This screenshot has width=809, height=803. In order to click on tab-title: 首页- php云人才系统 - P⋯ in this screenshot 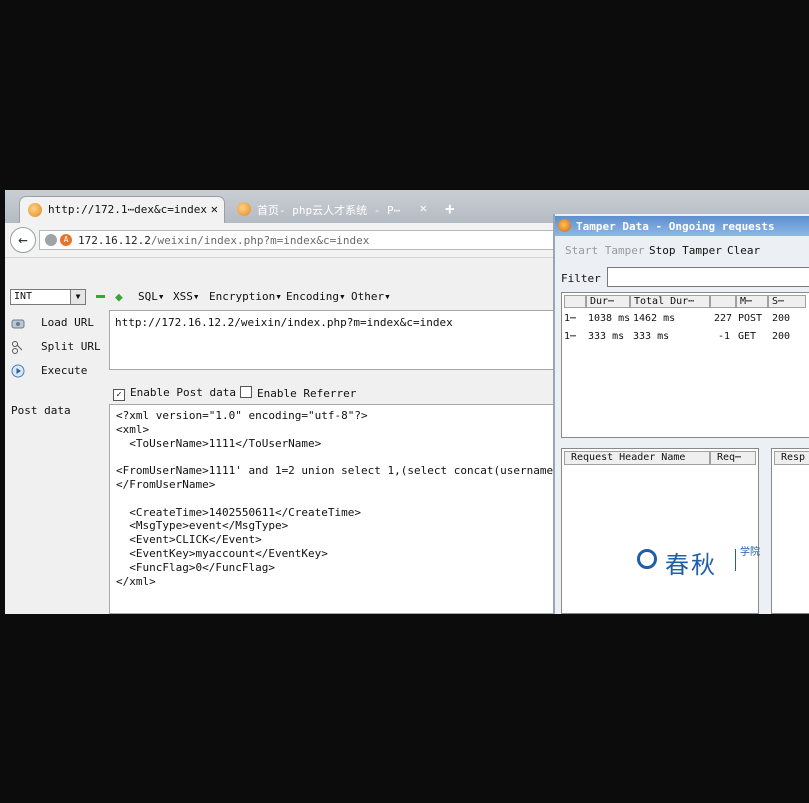, I will do `click(329, 210)`.